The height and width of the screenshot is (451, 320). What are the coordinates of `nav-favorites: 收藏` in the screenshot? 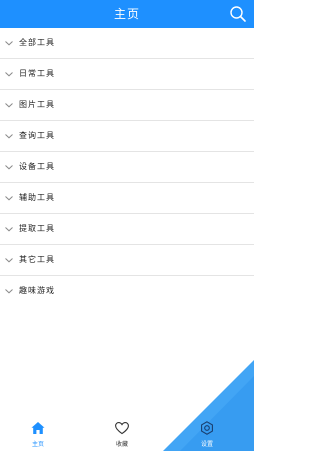 It's located at (122, 433).